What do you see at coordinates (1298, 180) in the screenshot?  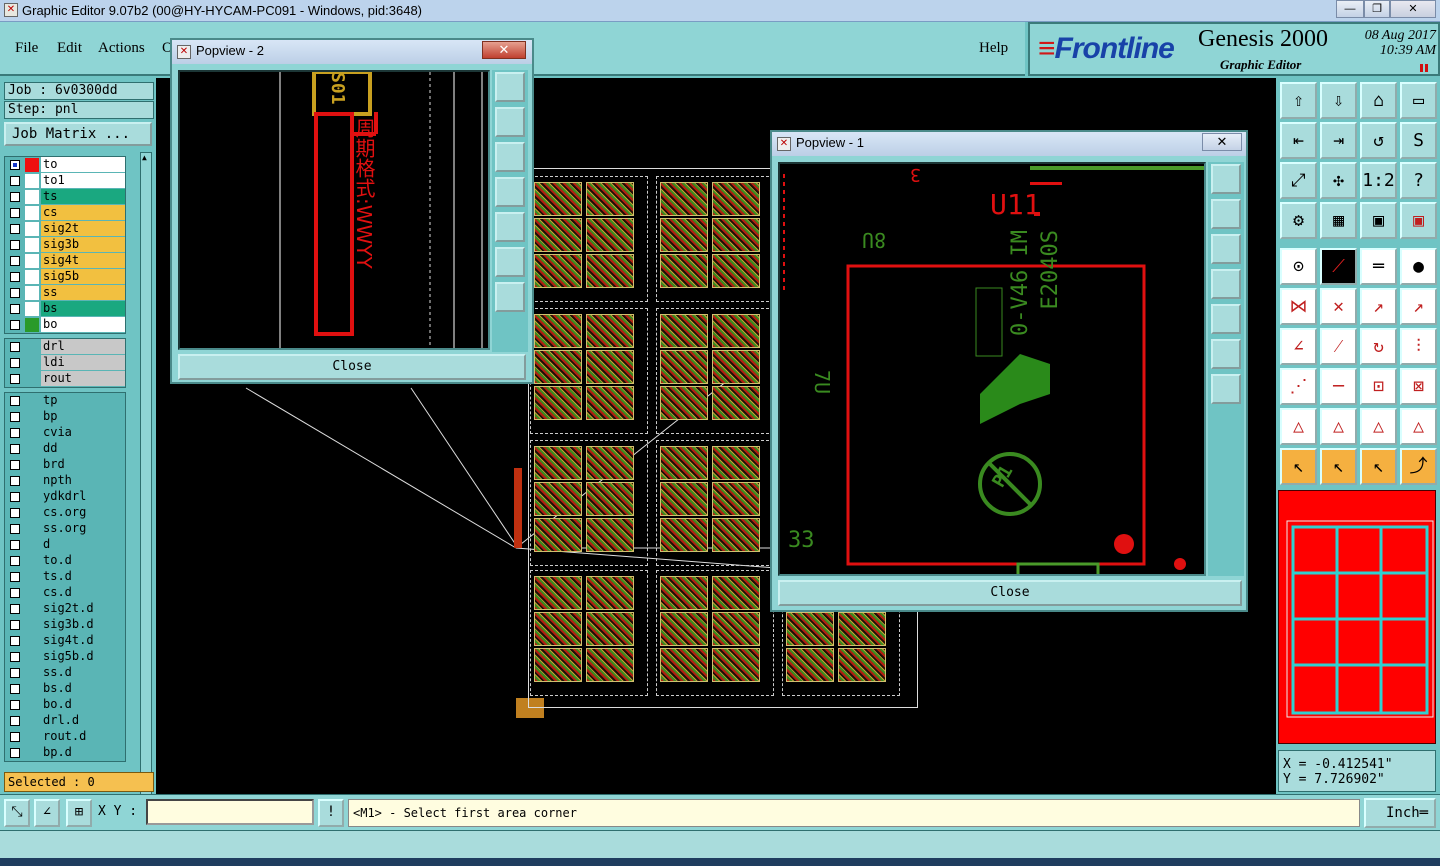 I see `fit-icon: ⤢` at bounding box center [1298, 180].